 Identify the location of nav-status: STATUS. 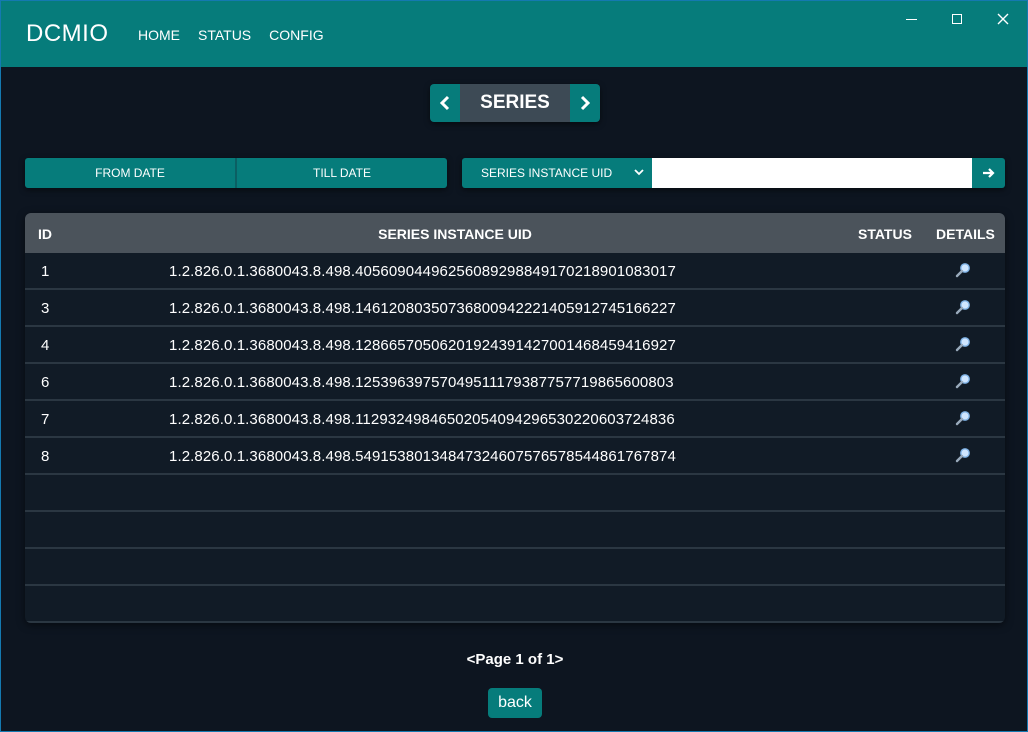
(224, 35).